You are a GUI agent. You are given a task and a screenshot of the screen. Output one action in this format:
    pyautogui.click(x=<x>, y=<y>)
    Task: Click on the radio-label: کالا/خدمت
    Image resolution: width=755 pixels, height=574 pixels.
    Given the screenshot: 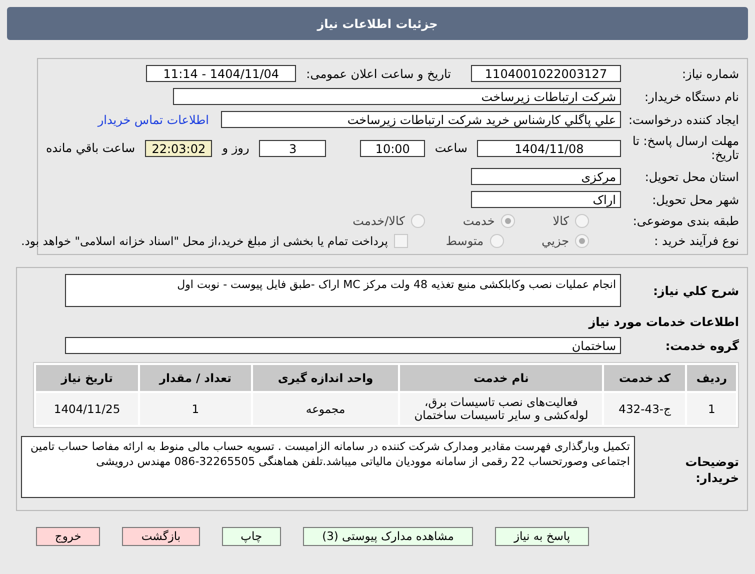 What is the action you would take?
    pyautogui.click(x=378, y=221)
    